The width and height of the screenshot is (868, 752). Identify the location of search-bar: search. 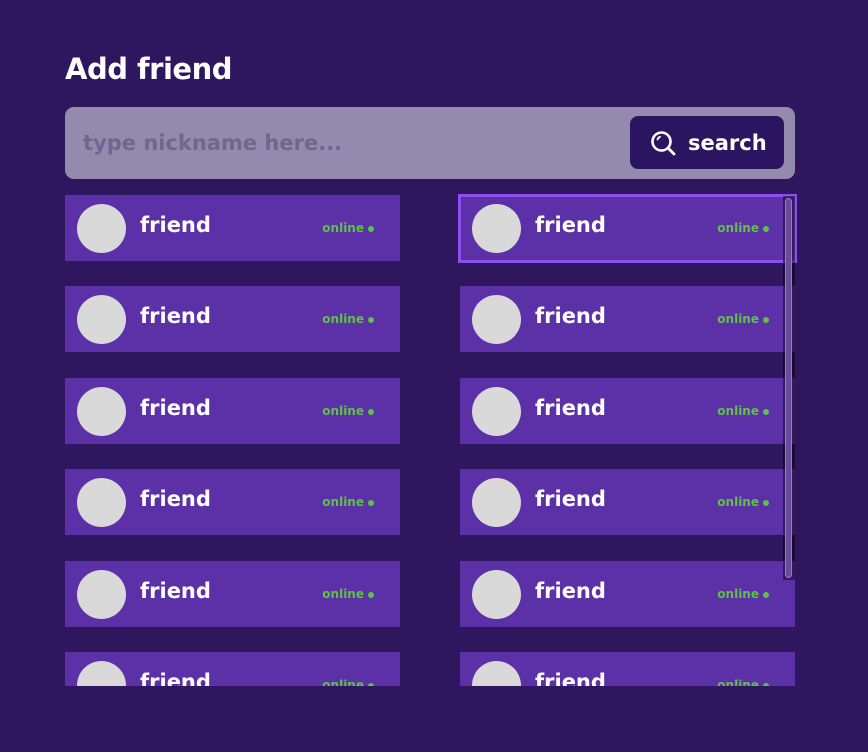
(430, 143).